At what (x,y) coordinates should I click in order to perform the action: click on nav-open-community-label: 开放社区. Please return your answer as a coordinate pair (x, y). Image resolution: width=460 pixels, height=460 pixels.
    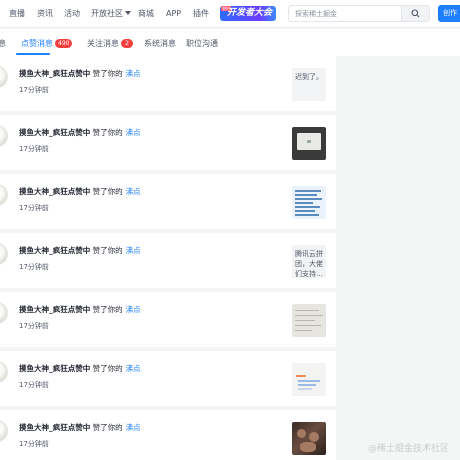
    Looking at the image, I should click on (107, 13).